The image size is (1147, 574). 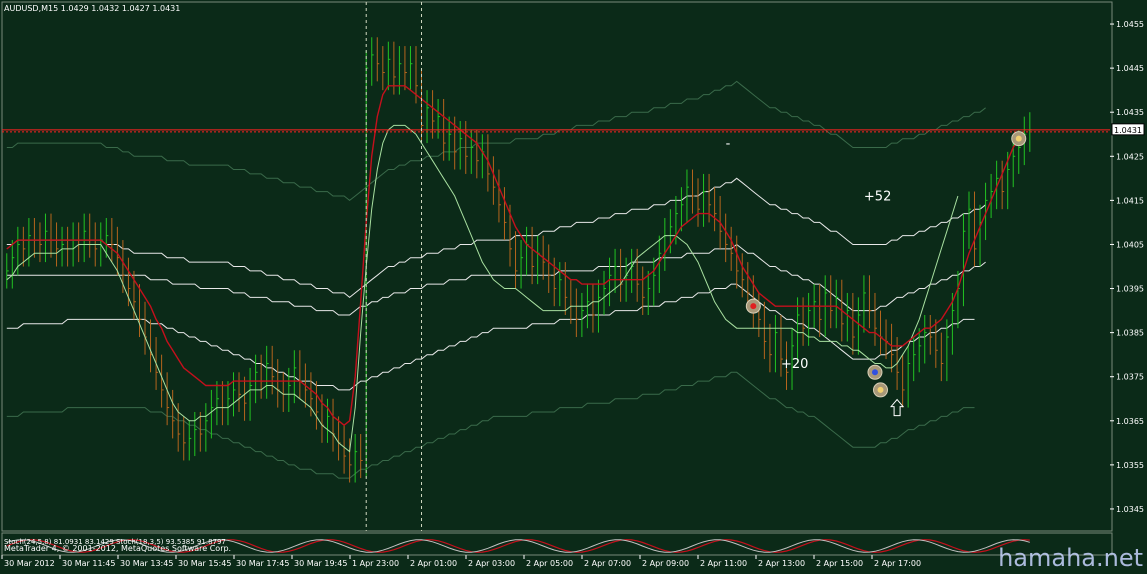 What do you see at coordinates (375, 563) in the screenshot?
I see `x-tick-label: 1 Apr 23:00` at bounding box center [375, 563].